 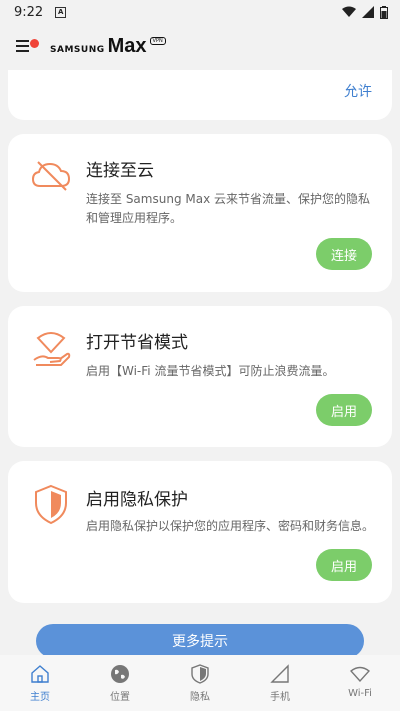 I want to click on cell-signal-icon, so click(x=368, y=12).